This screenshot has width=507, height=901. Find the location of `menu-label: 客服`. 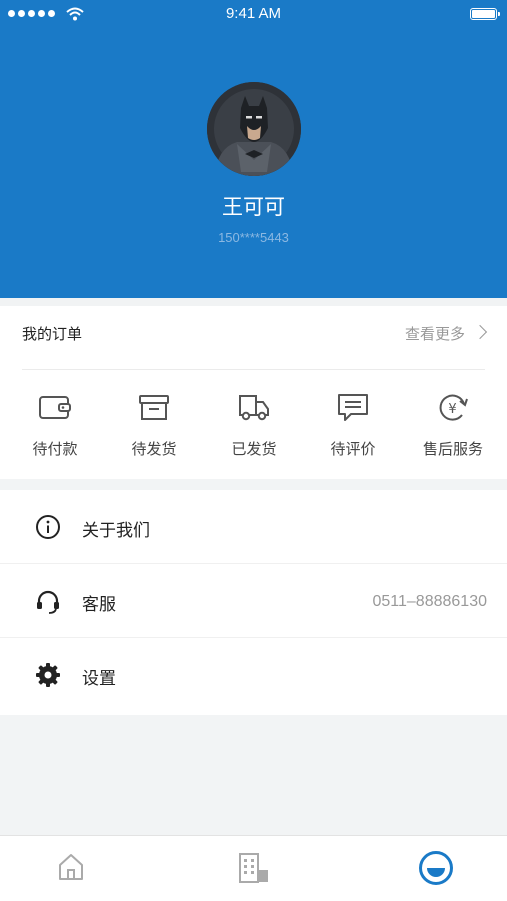

menu-label: 客服 is located at coordinates (99, 605).